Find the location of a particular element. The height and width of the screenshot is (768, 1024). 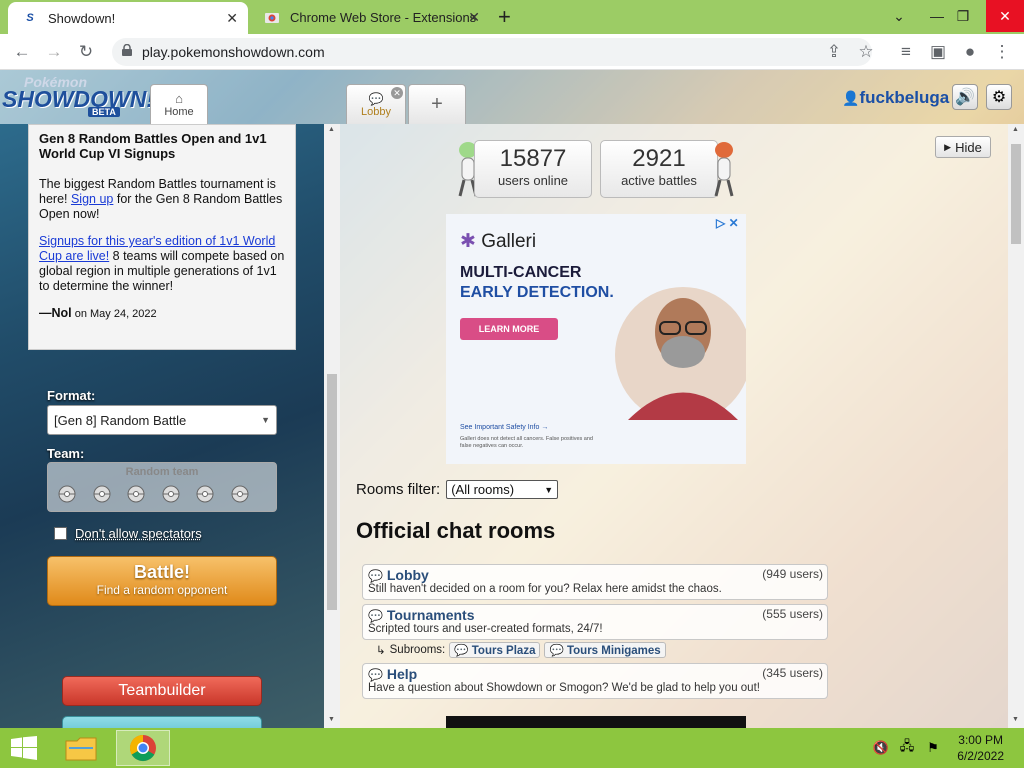

showdown-logo: Pokémon SHOWDOWN! BETA is located at coordinates (78, 96).